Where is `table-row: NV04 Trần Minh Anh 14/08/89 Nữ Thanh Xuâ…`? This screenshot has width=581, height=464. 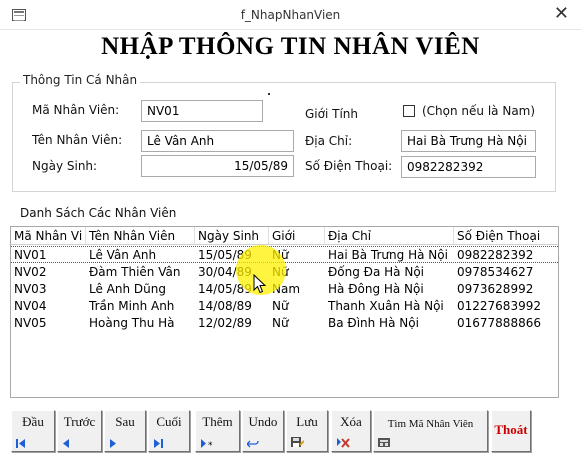 table-row: NV04 Trần Minh Anh 14/08/89 Nữ Thanh Xuâ… is located at coordinates (284, 306).